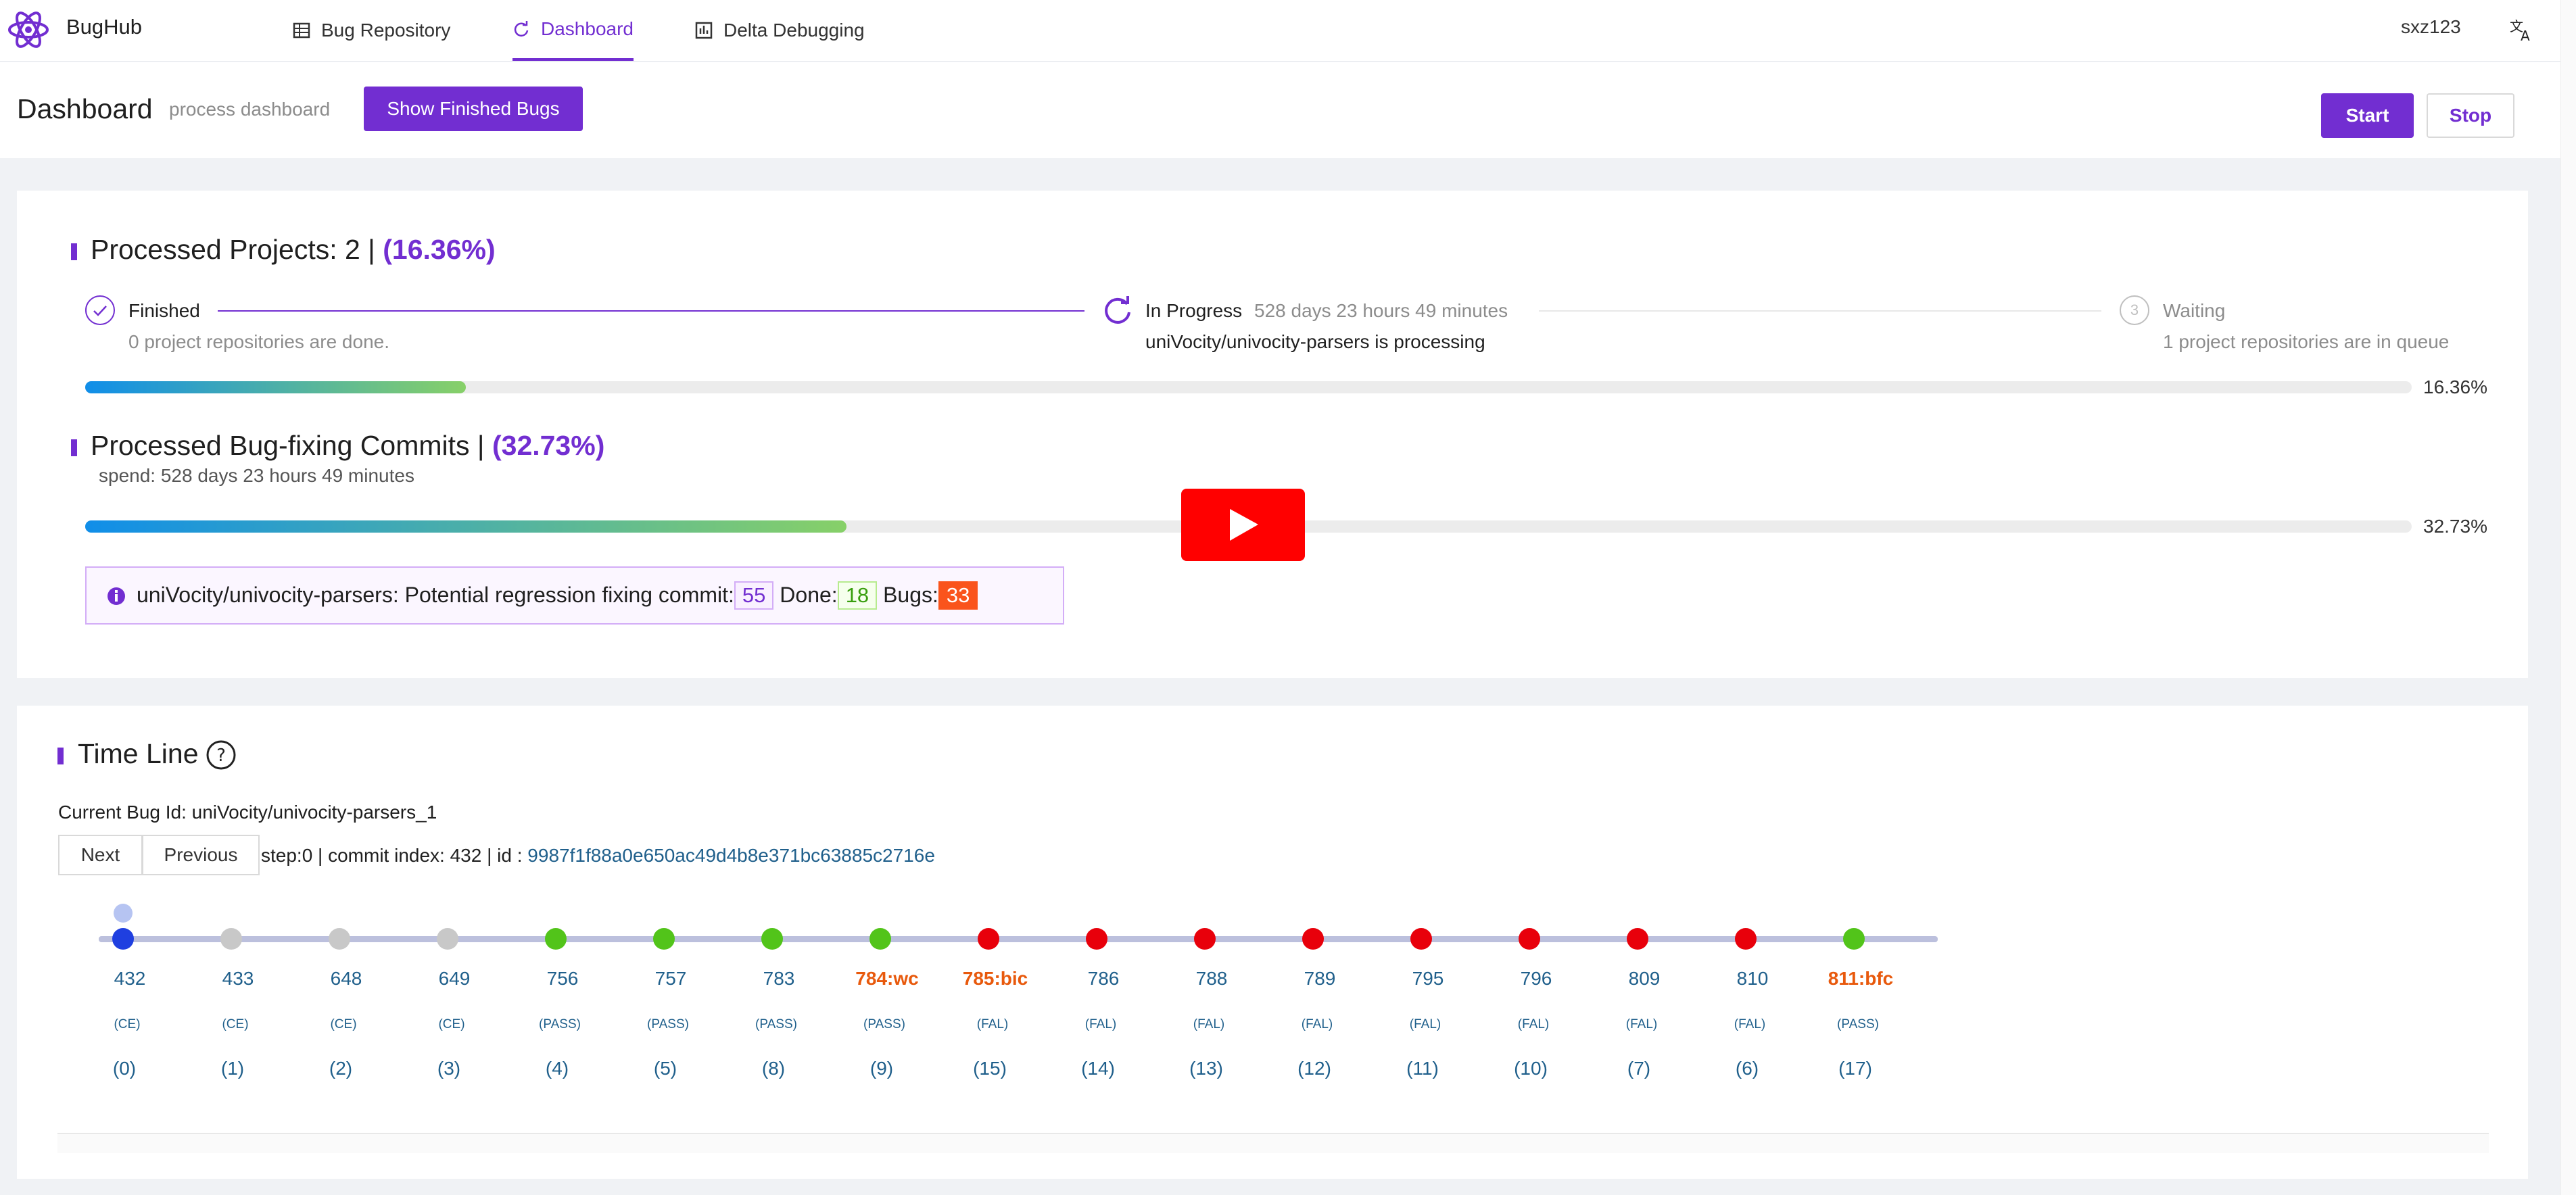 The image size is (2576, 1195). I want to click on timeline-node-order: (12), so click(1314, 1068).